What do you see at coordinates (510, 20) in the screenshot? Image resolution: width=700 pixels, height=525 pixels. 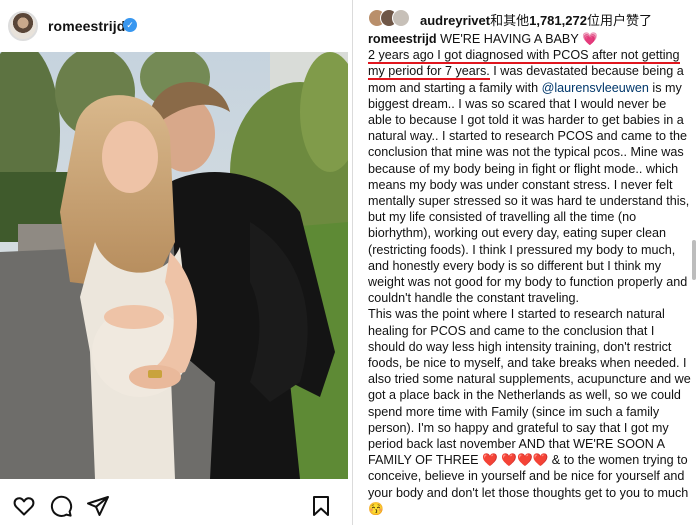 I see `likes-connector: 和其他` at bounding box center [510, 20].